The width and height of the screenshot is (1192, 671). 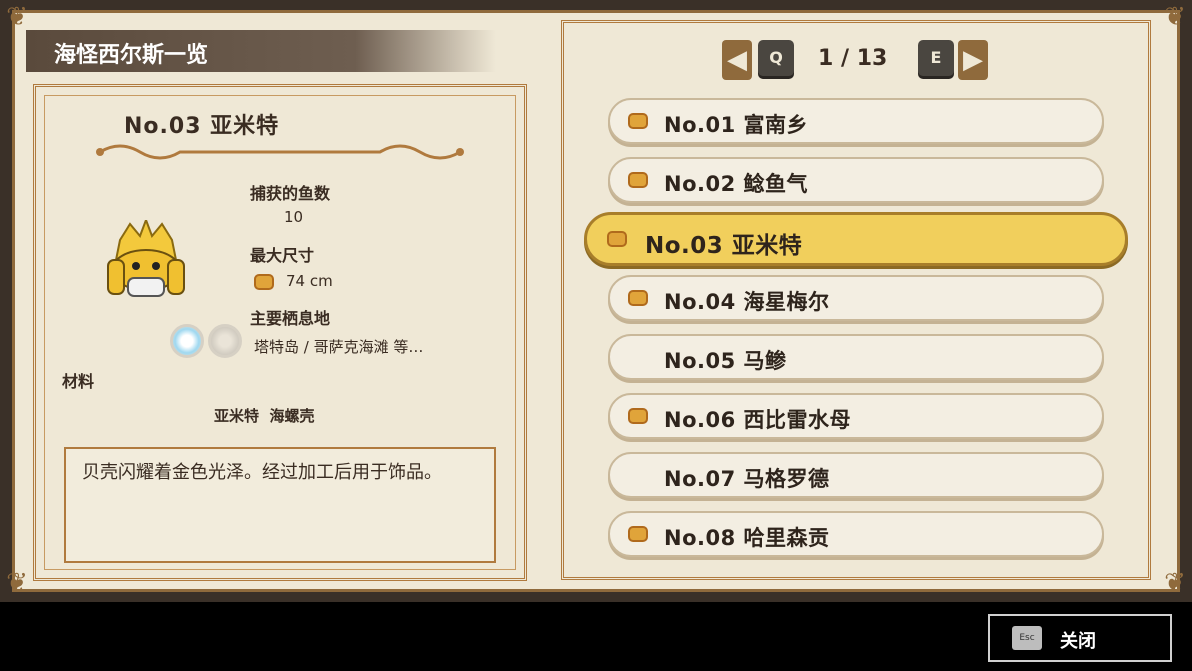 What do you see at coordinates (737, 60) in the screenshot?
I see `prev-page-arrow-icon: ◀` at bounding box center [737, 60].